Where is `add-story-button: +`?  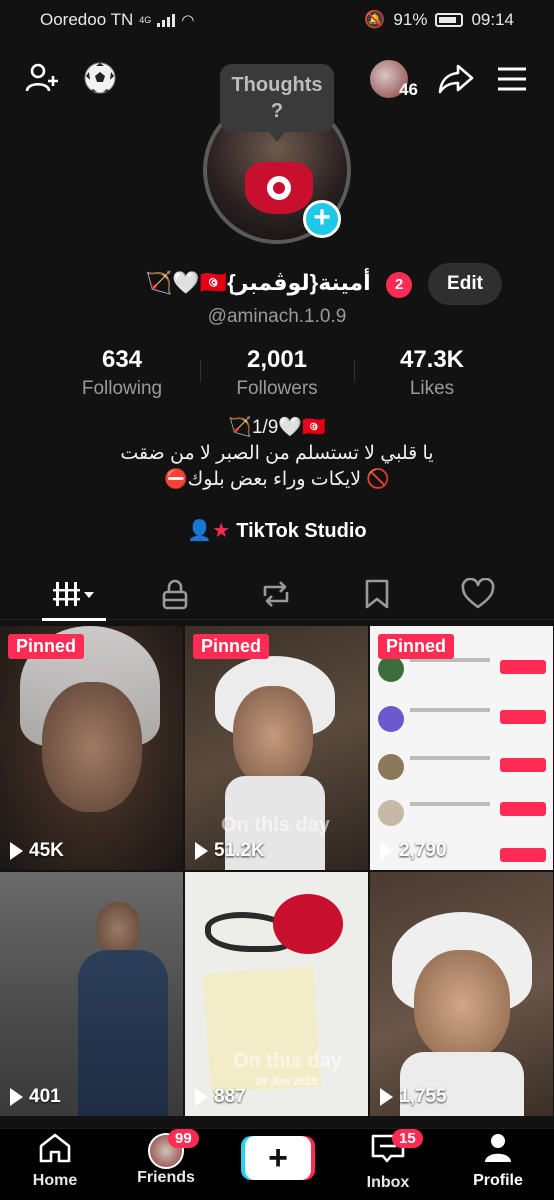
add-story-button: + is located at coordinates (322, 219).